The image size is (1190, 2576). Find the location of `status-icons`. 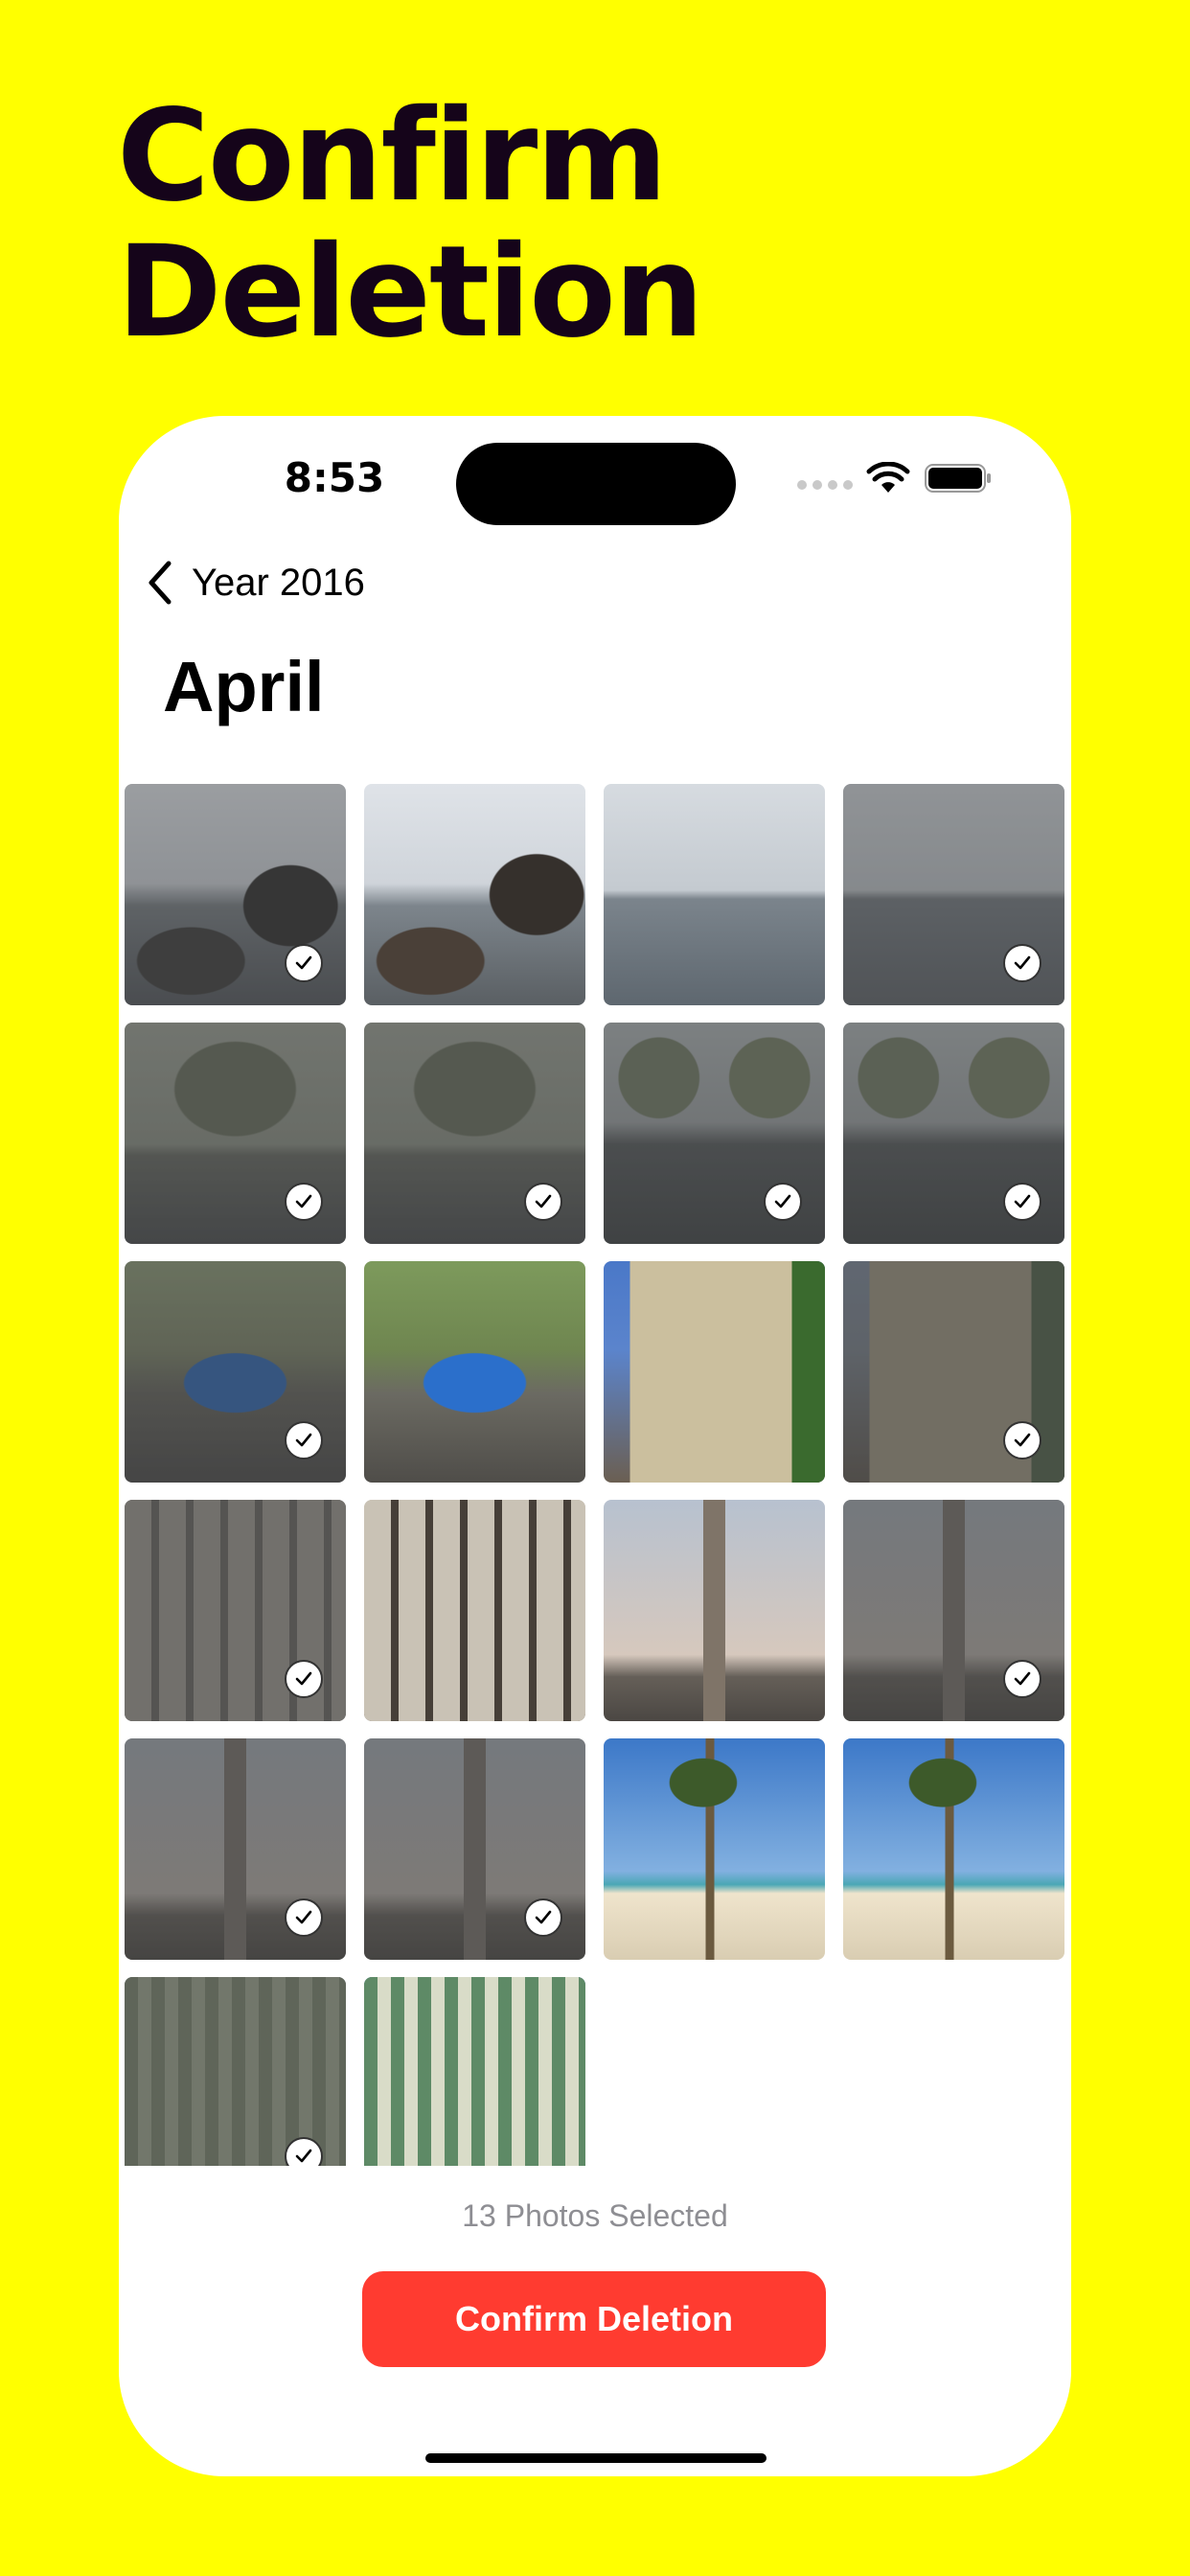

status-icons is located at coordinates (895, 478).